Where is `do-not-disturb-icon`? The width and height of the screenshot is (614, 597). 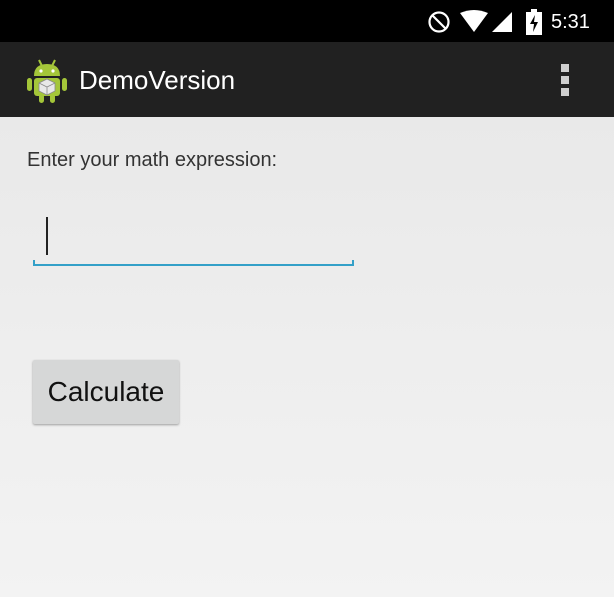 do-not-disturb-icon is located at coordinates (439, 22).